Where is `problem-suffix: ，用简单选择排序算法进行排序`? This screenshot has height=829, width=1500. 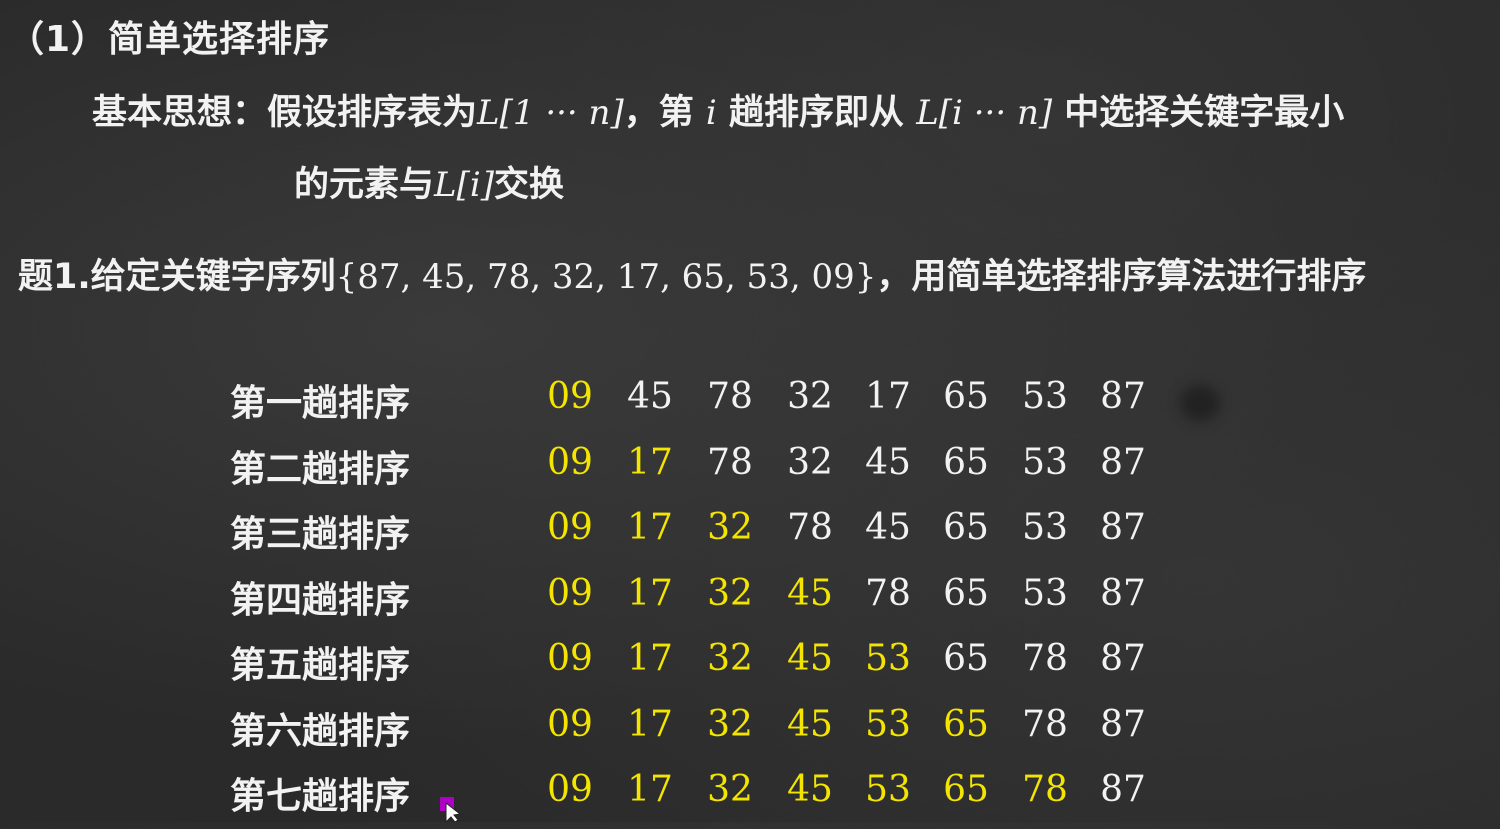
problem-suffix: ，用简单选择排序算法进行排序 is located at coordinates (1121, 277).